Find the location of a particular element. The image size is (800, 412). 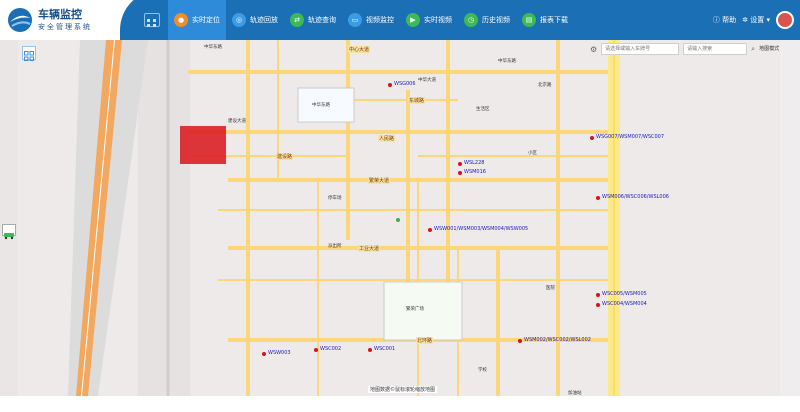

vehicle-label: WSW001/WSM003/WSM004/WSW005 is located at coordinates (481, 229).